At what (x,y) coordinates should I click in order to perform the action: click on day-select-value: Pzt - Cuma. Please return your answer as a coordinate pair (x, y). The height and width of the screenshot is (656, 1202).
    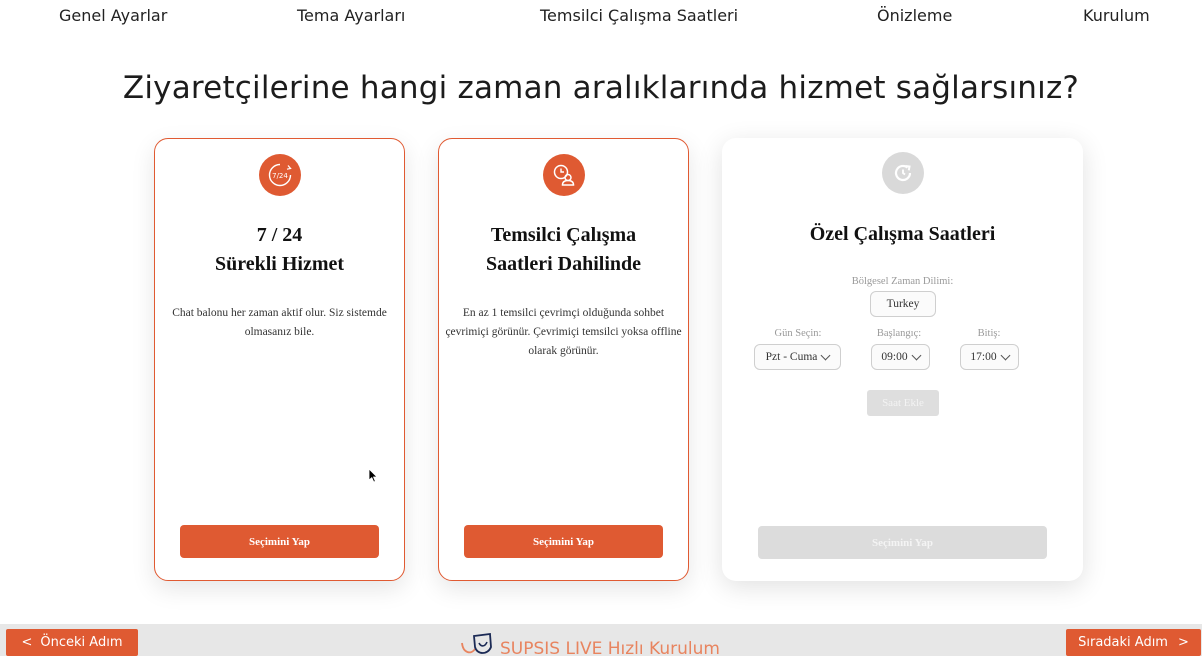
    Looking at the image, I should click on (791, 357).